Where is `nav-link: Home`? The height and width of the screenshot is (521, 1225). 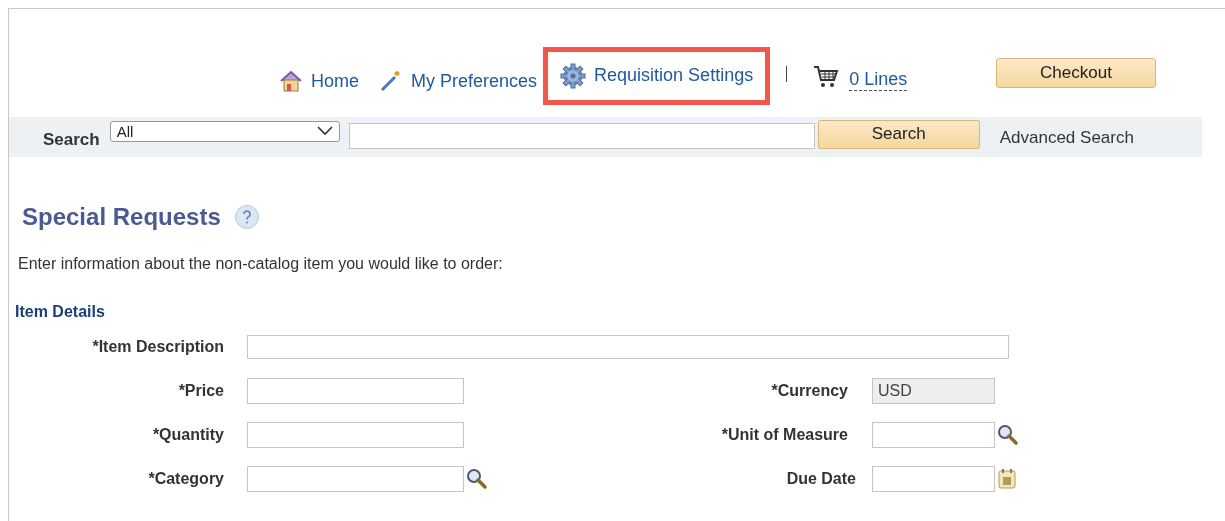
nav-link: Home is located at coordinates (319, 81).